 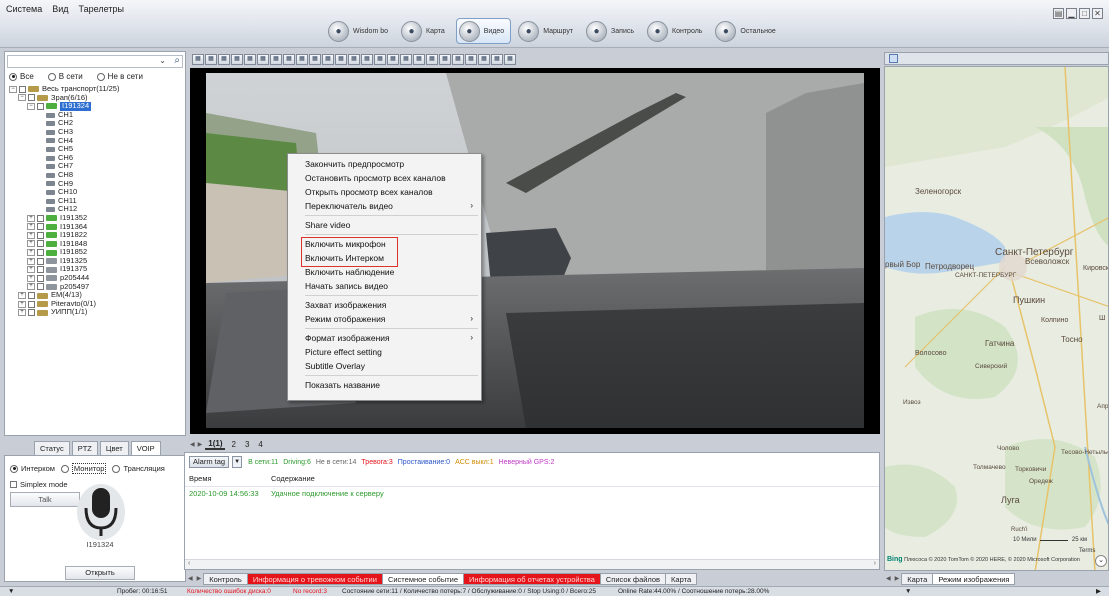 What do you see at coordinates (380, 59) in the screenshot?
I see `volume-icon: ▦` at bounding box center [380, 59].